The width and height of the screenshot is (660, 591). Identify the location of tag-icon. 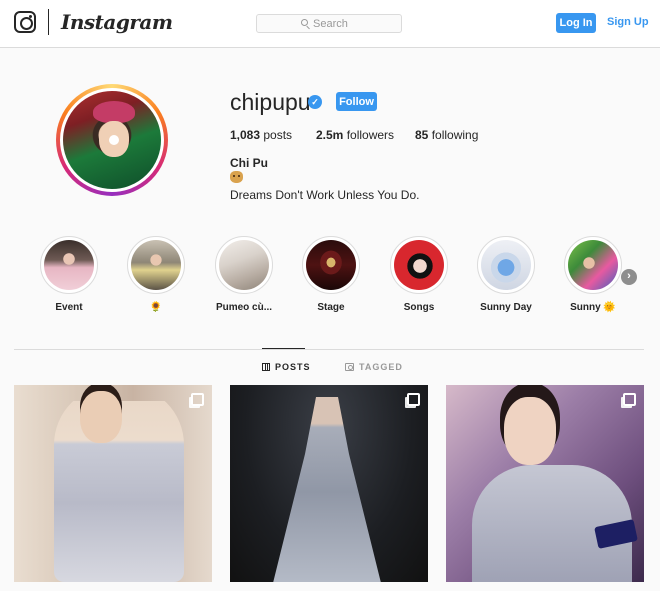
(349, 367).